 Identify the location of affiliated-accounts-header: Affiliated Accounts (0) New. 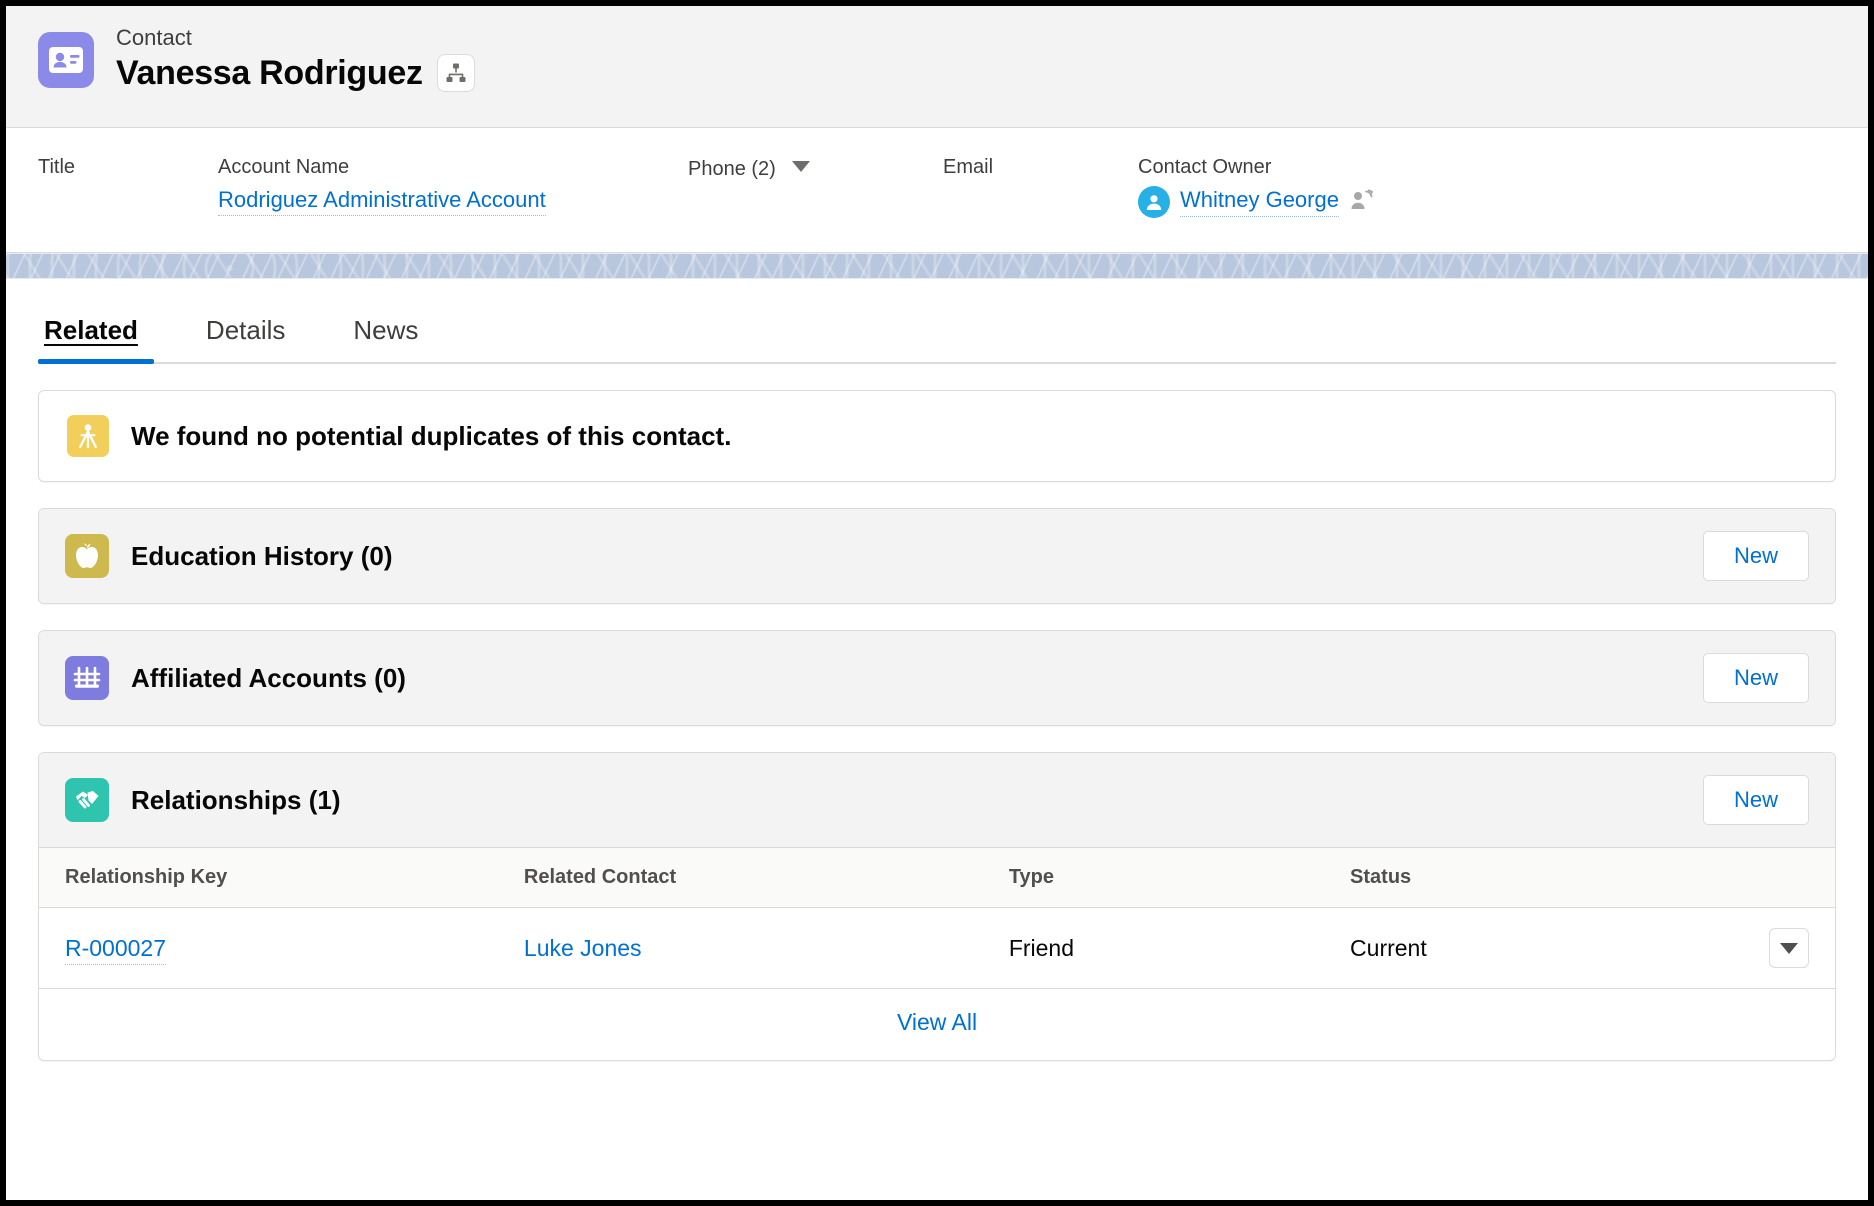
(937, 678).